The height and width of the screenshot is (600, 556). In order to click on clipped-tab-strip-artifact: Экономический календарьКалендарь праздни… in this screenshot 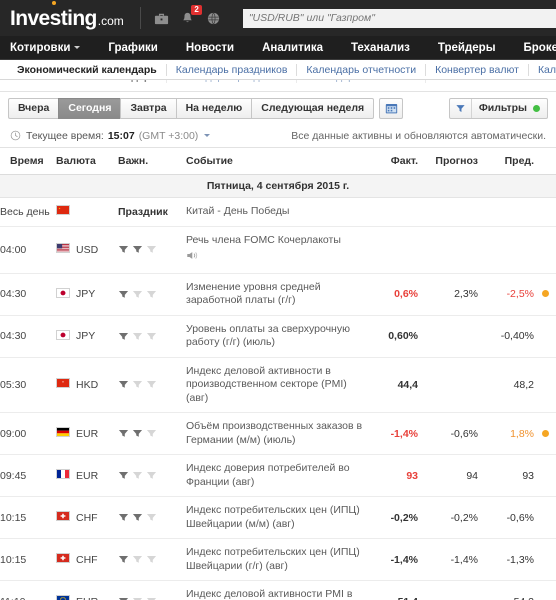, I will do `click(278, 86)`.